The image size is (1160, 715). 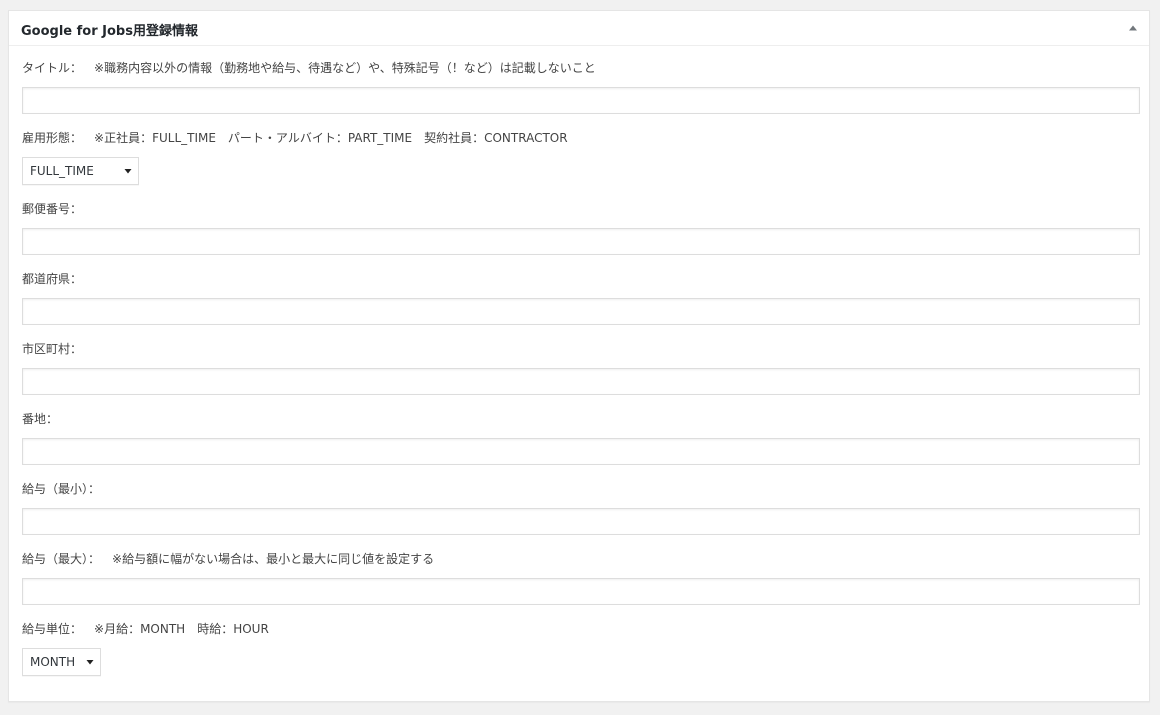 What do you see at coordinates (52, 629) in the screenshot?
I see `salary-unit-label: 給与単位：` at bounding box center [52, 629].